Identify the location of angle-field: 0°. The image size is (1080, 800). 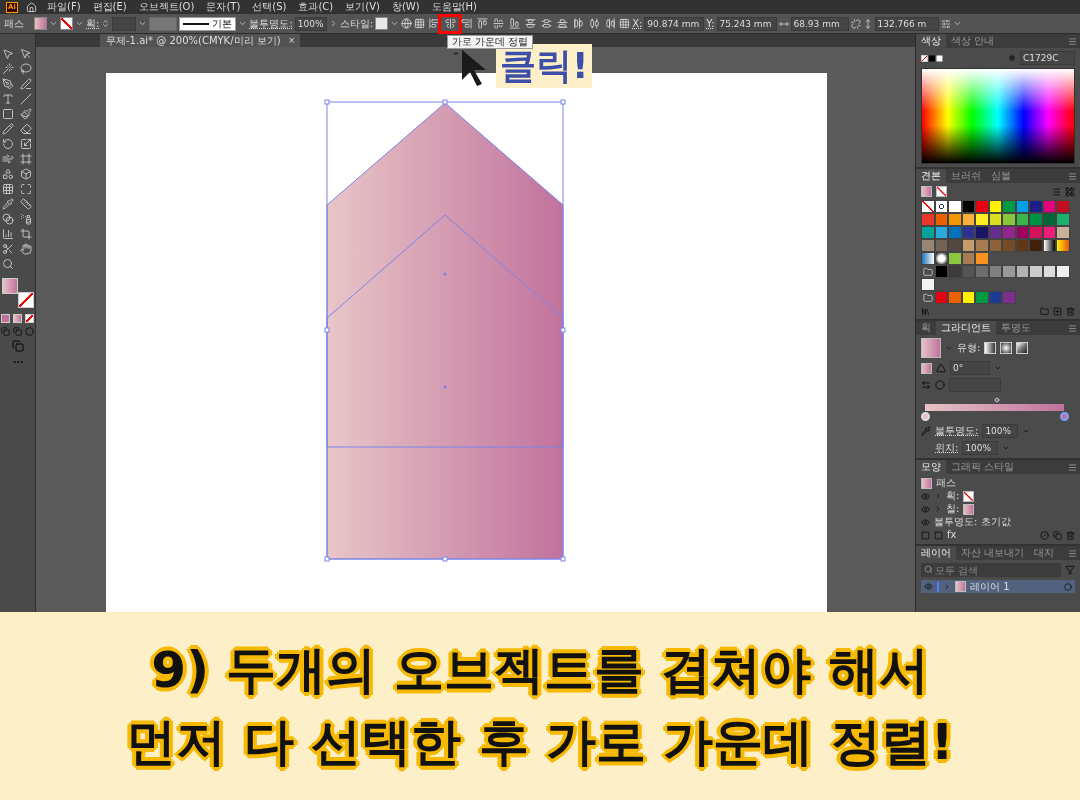
(970, 368).